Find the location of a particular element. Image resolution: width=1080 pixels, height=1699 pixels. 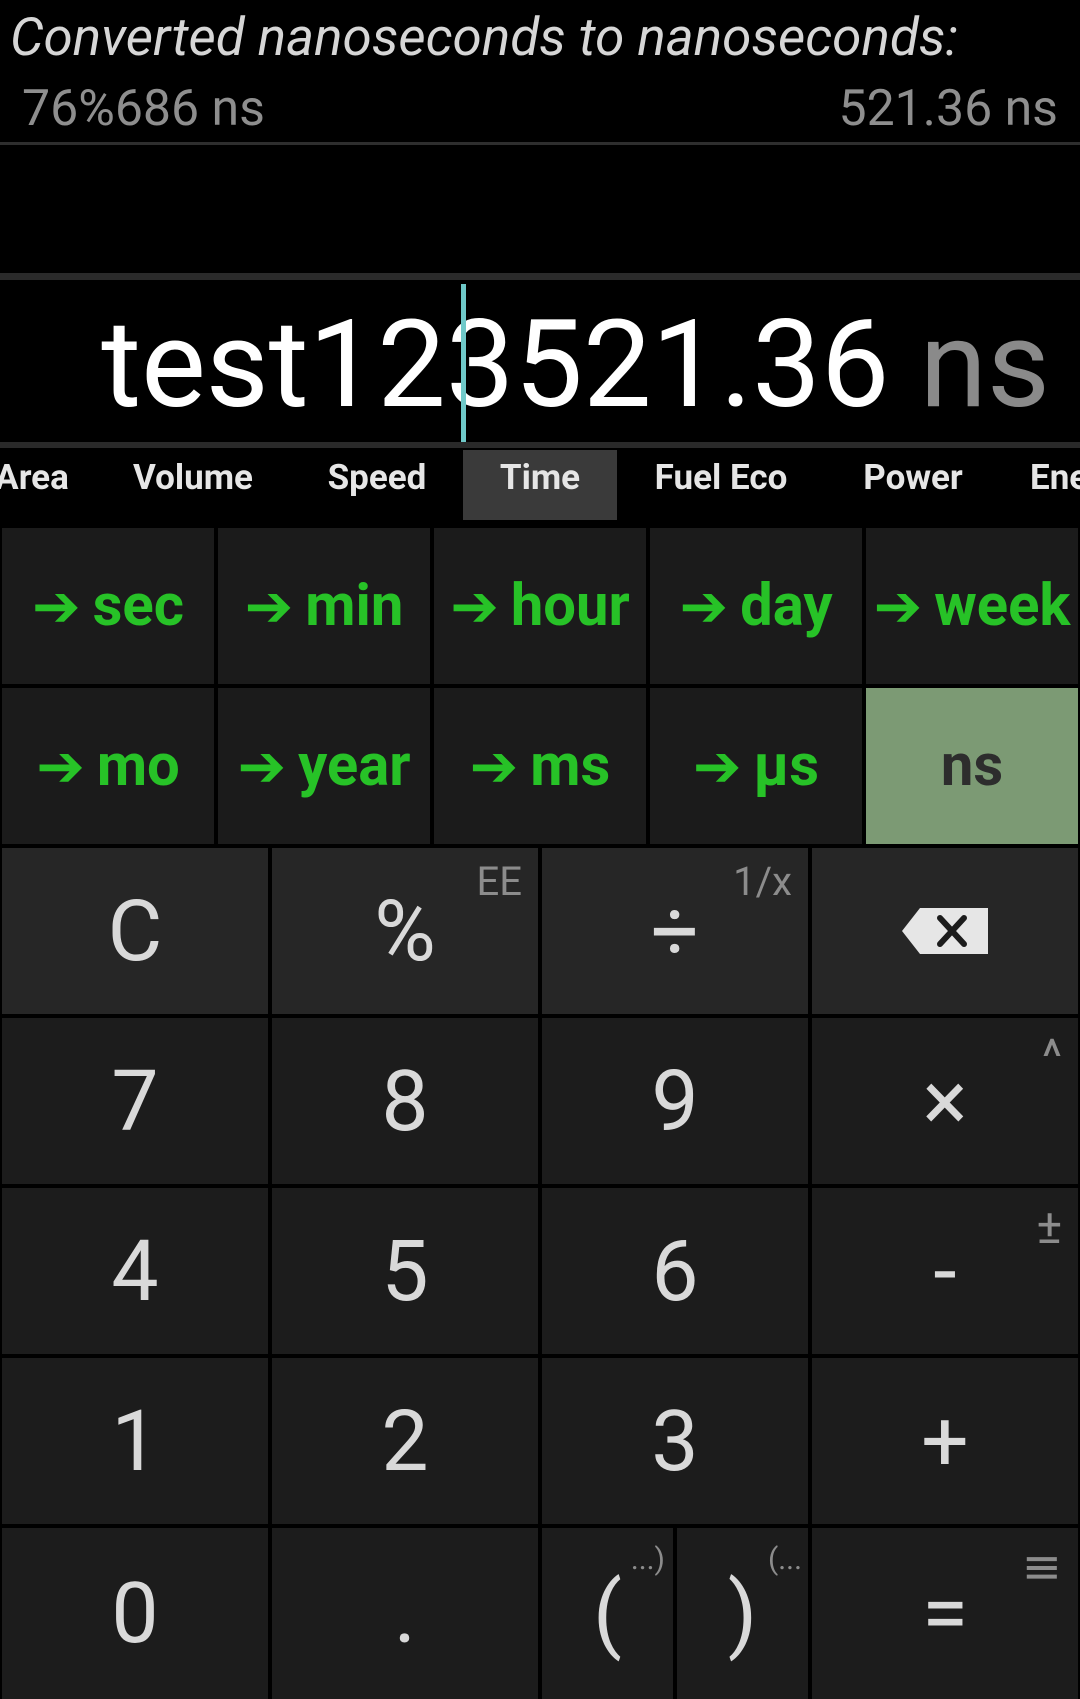

unit-button-us: ➔ µs is located at coordinates (756, 766).